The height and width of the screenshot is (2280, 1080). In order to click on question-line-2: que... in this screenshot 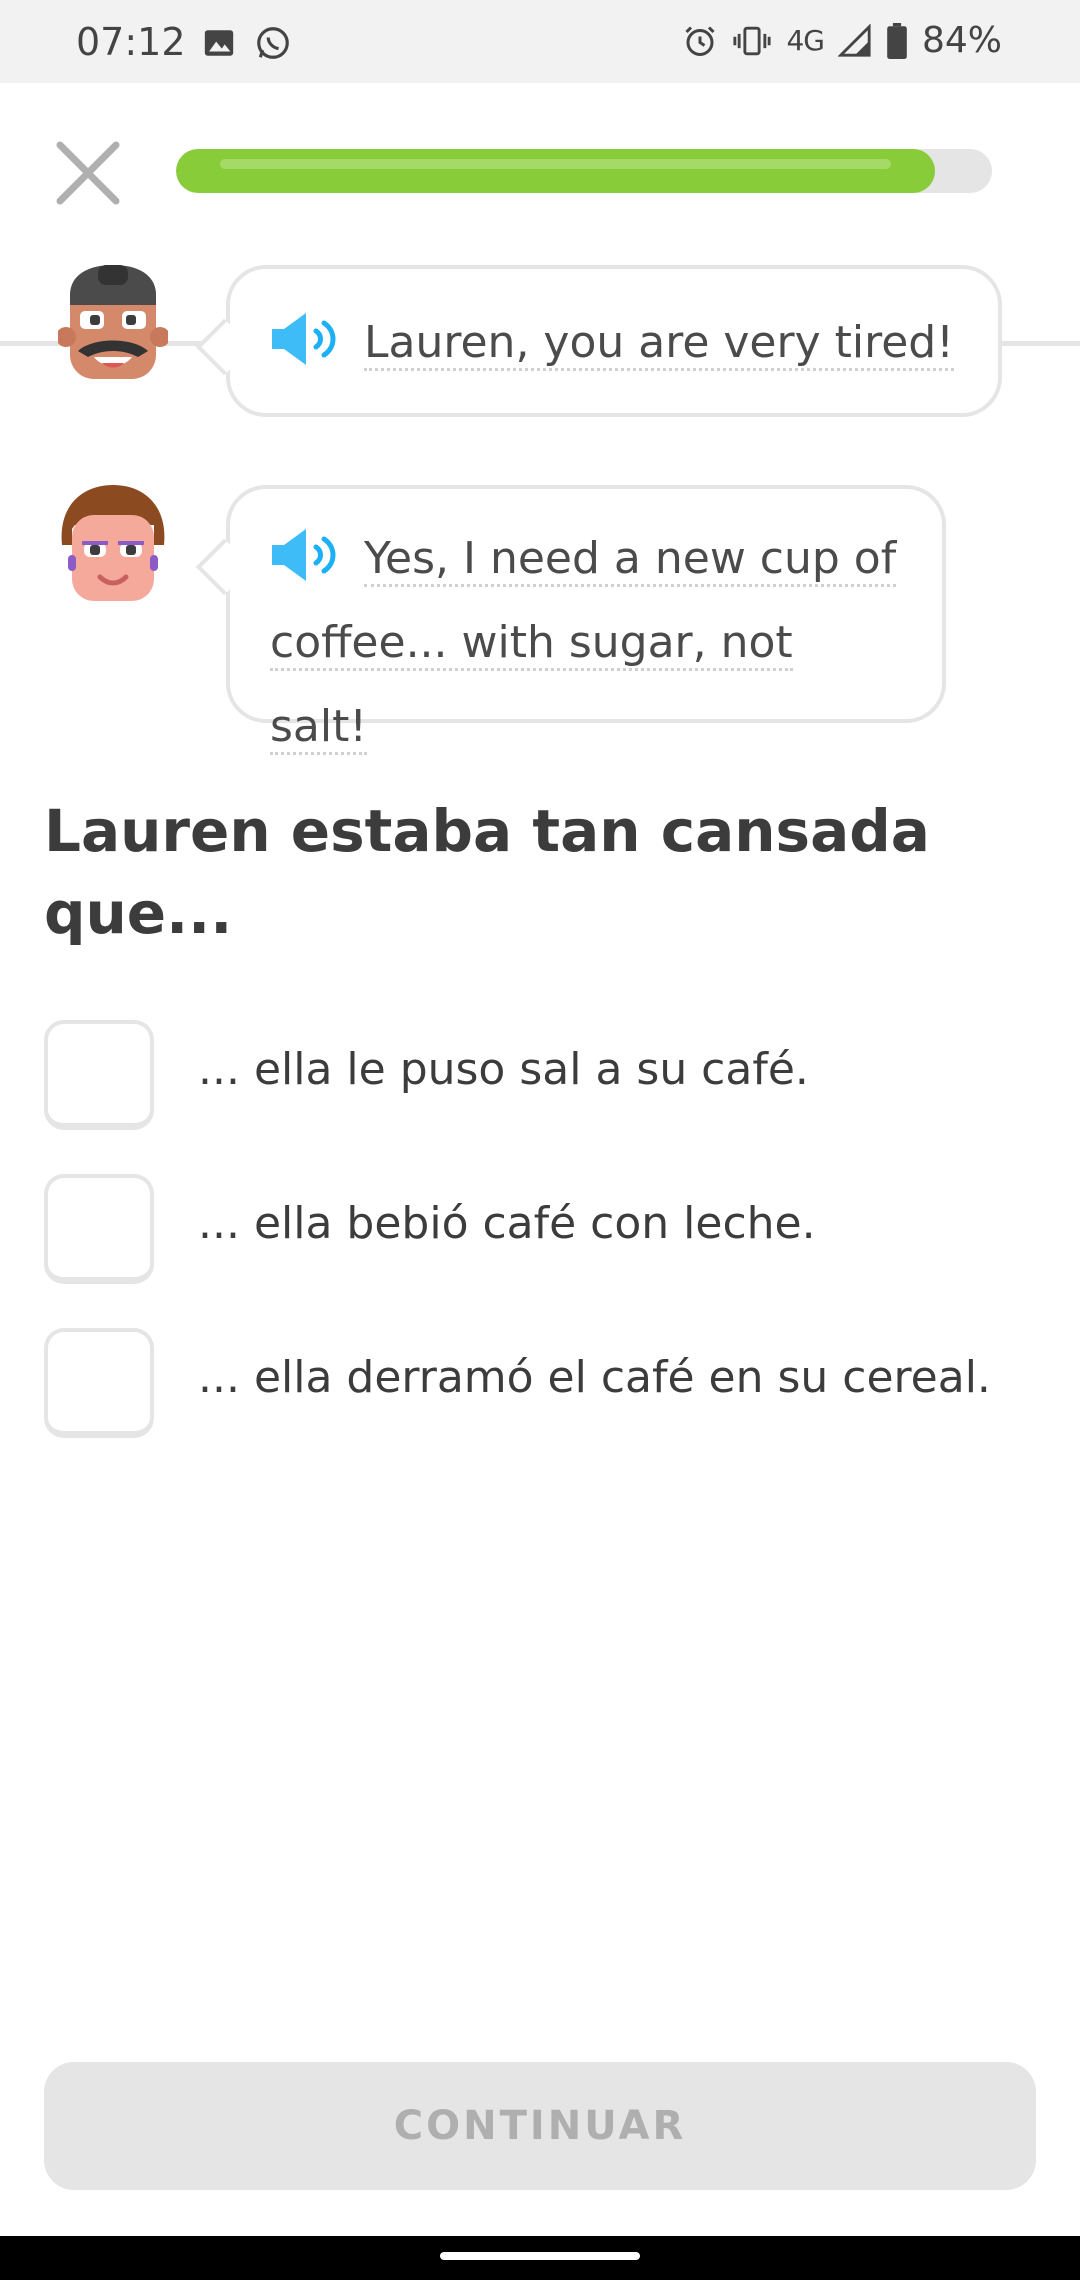, I will do `click(138, 913)`.